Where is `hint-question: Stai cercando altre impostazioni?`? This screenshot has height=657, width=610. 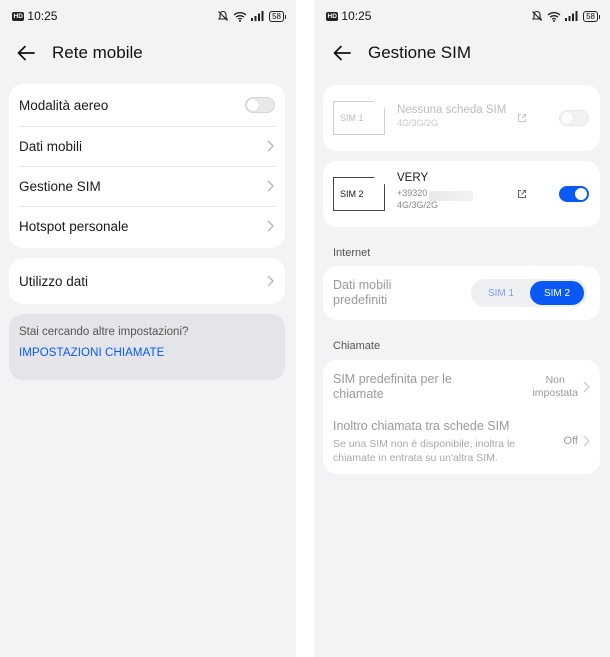 hint-question: Stai cercando altre impostazioni? is located at coordinates (104, 332).